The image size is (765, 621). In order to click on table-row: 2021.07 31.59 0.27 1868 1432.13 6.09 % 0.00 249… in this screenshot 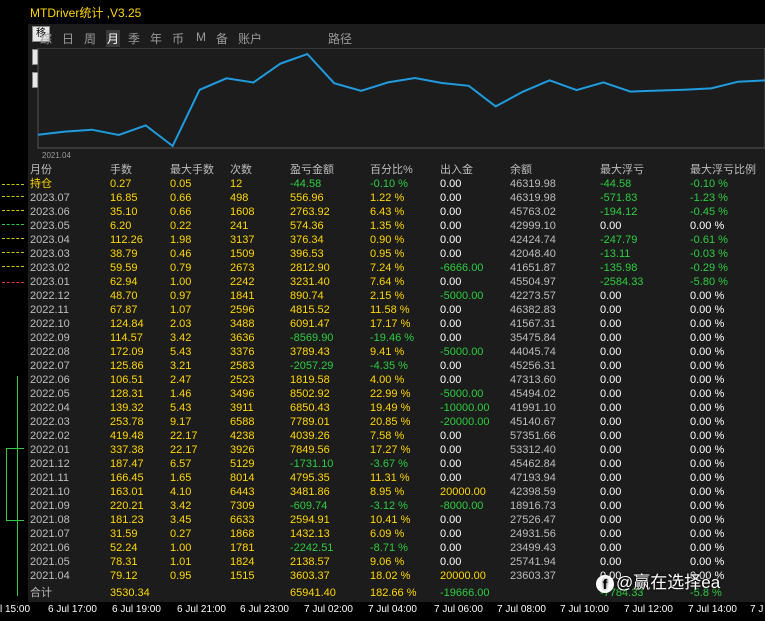, I will do `click(396, 534)`.